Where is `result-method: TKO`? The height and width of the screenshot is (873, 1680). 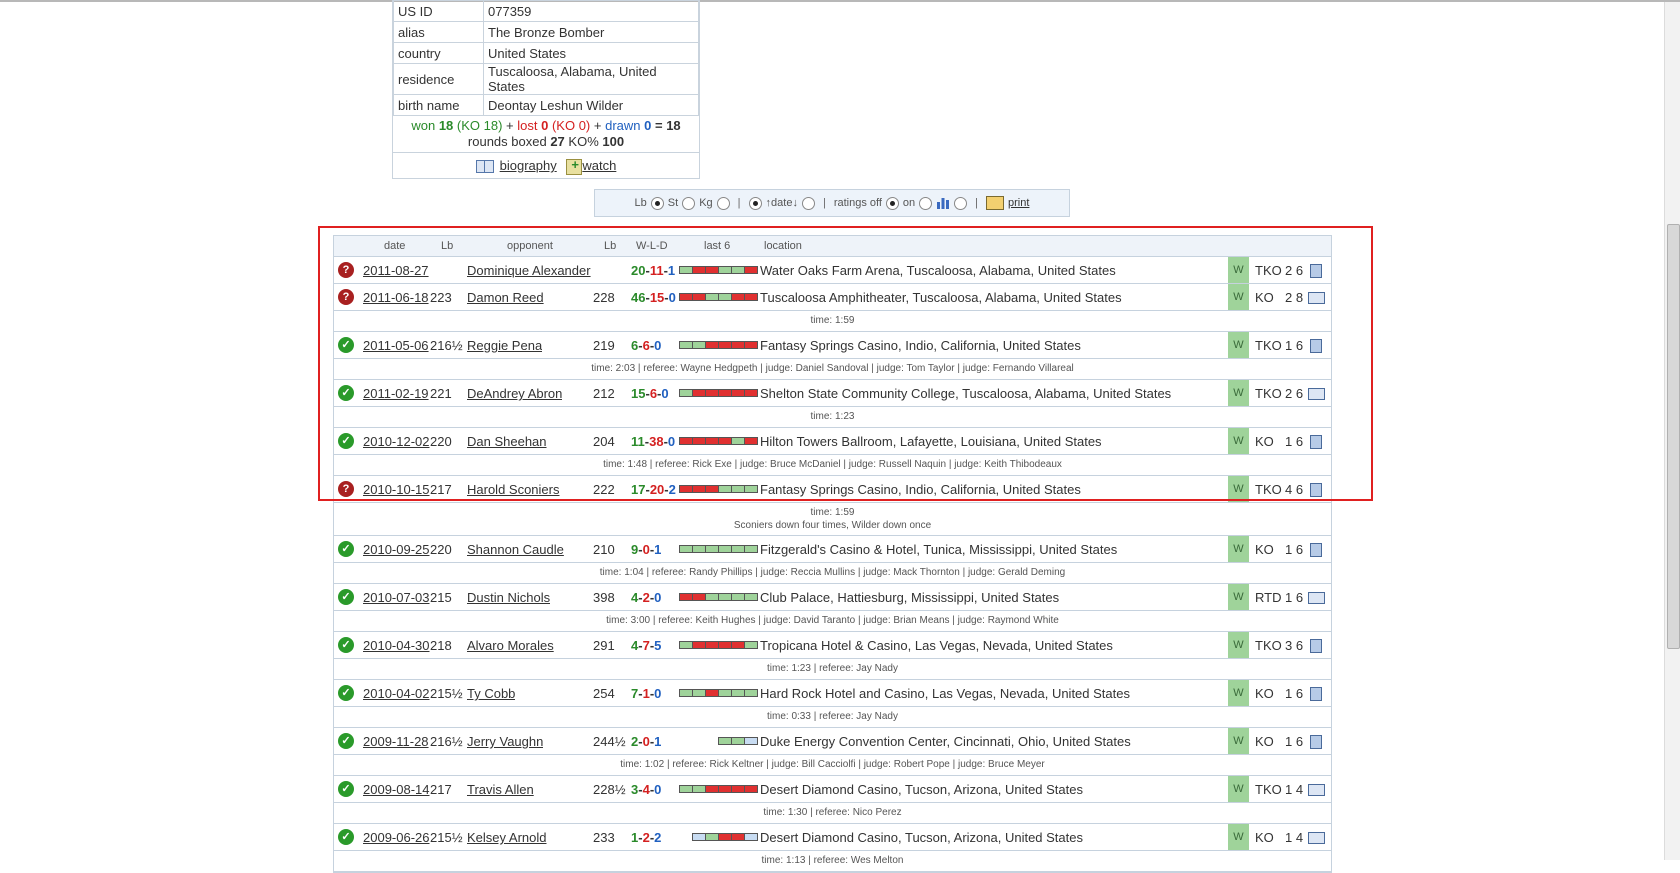 result-method: TKO is located at coordinates (1268, 489).